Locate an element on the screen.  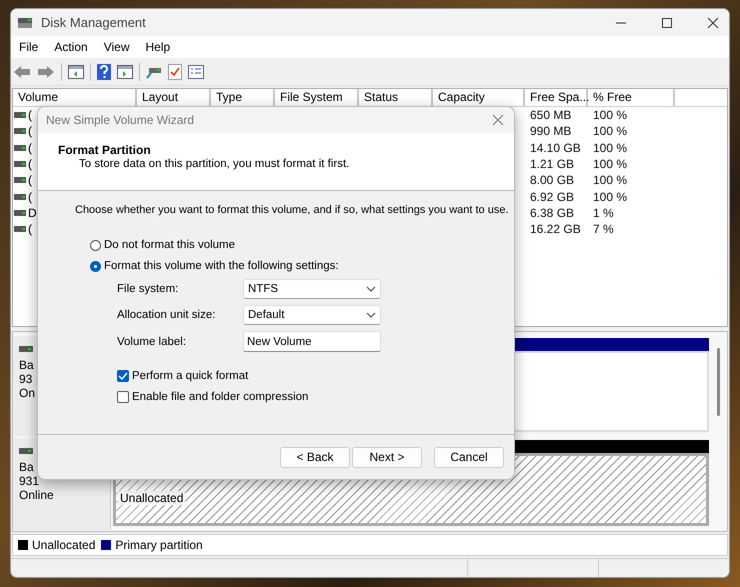
back-arrow-icon is located at coordinates (22, 71).